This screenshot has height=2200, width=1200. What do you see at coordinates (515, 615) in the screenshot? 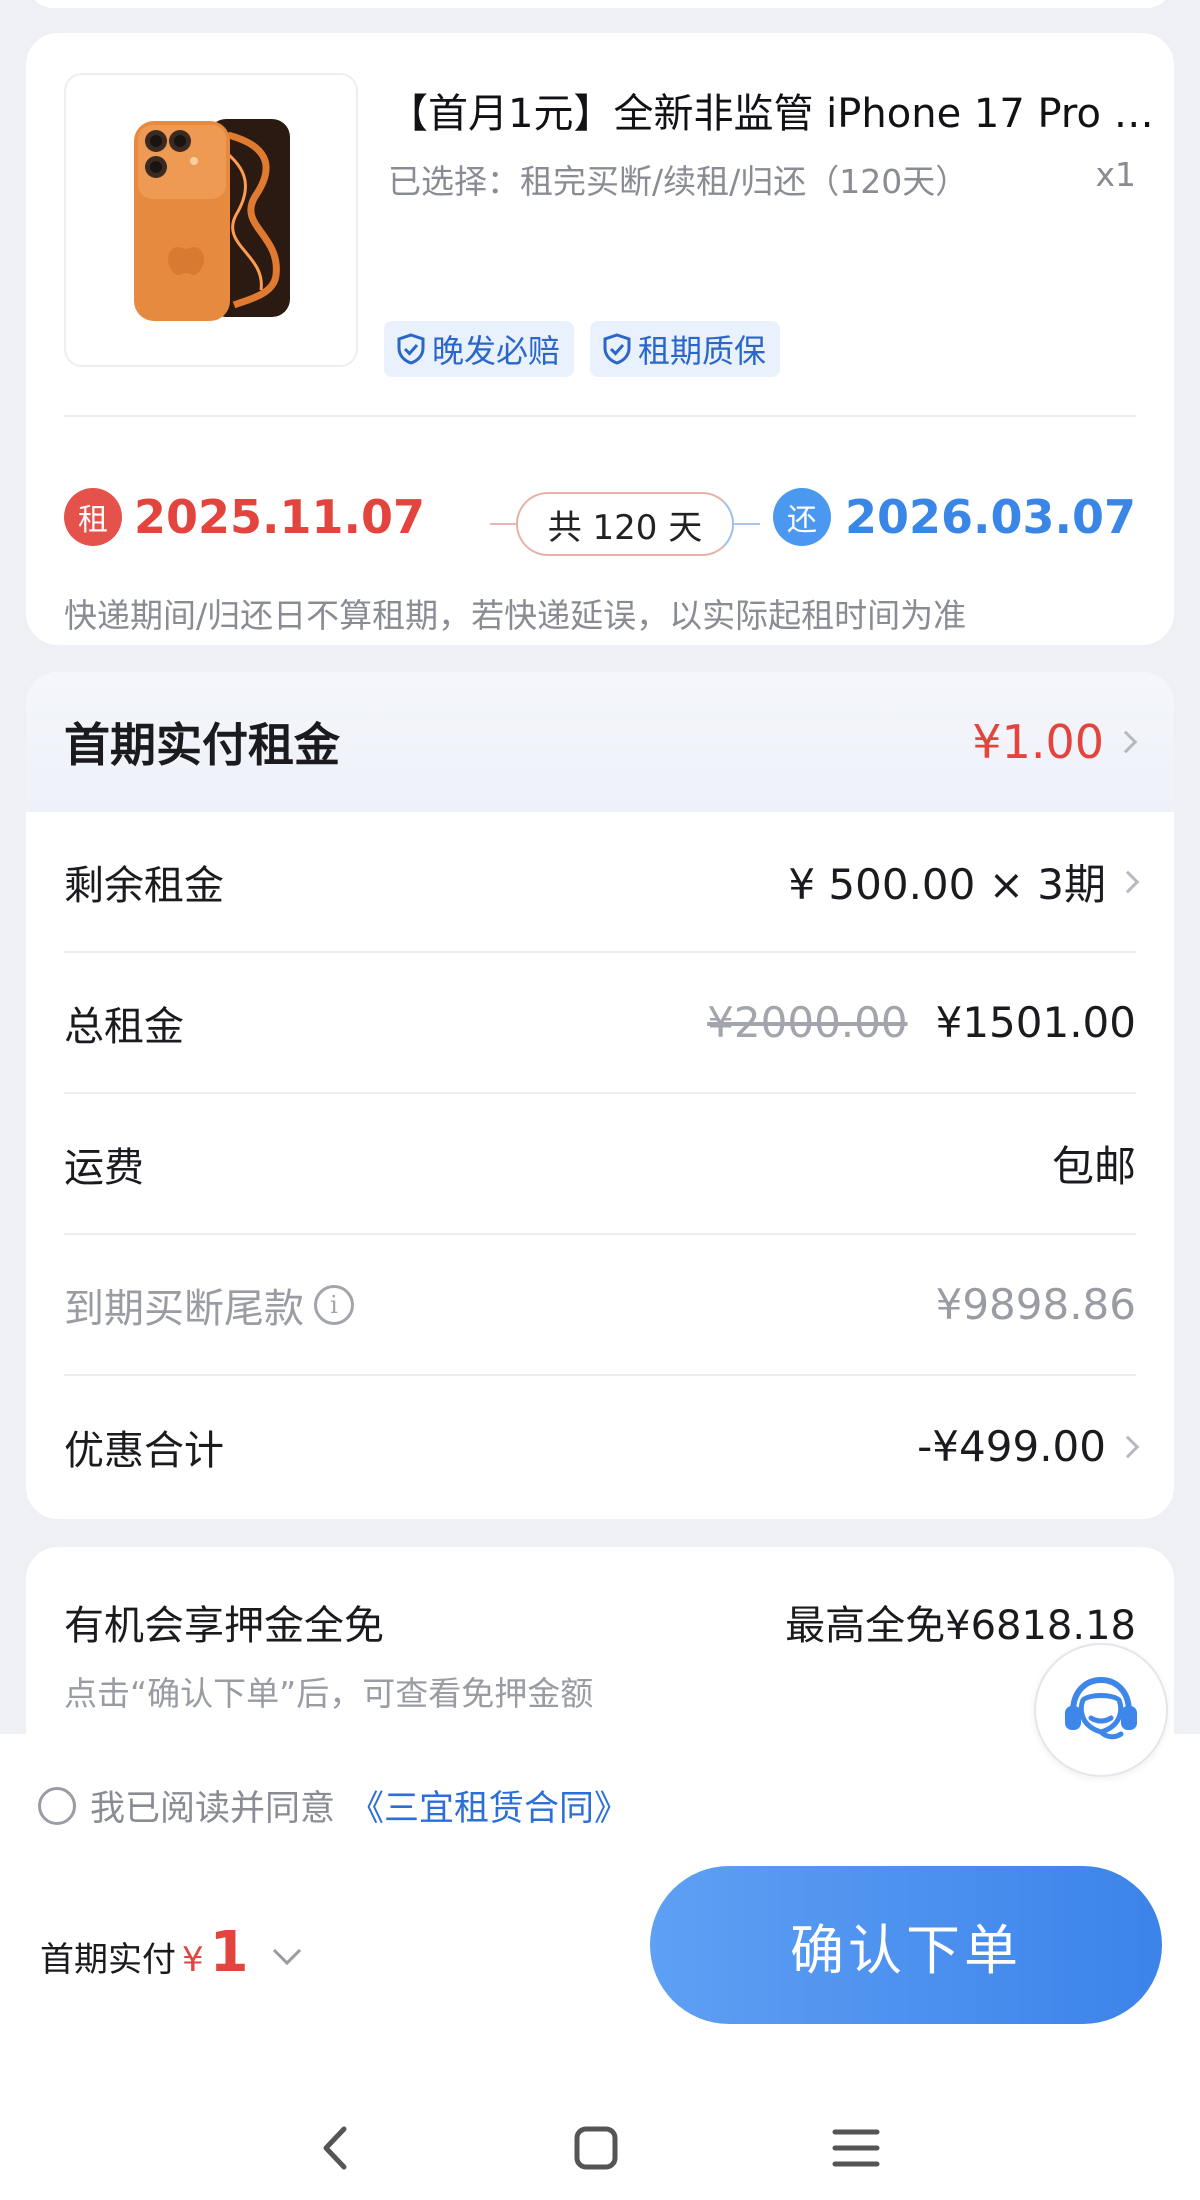
I see `rental-period-note: 快递期间/归还日不算租期，若快递延误，以实际起租时间为准` at bounding box center [515, 615].